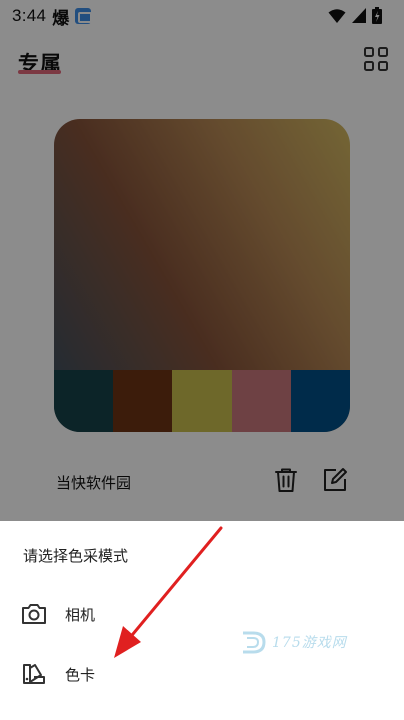  I want to click on watermark: 175游戏网, so click(300, 642).